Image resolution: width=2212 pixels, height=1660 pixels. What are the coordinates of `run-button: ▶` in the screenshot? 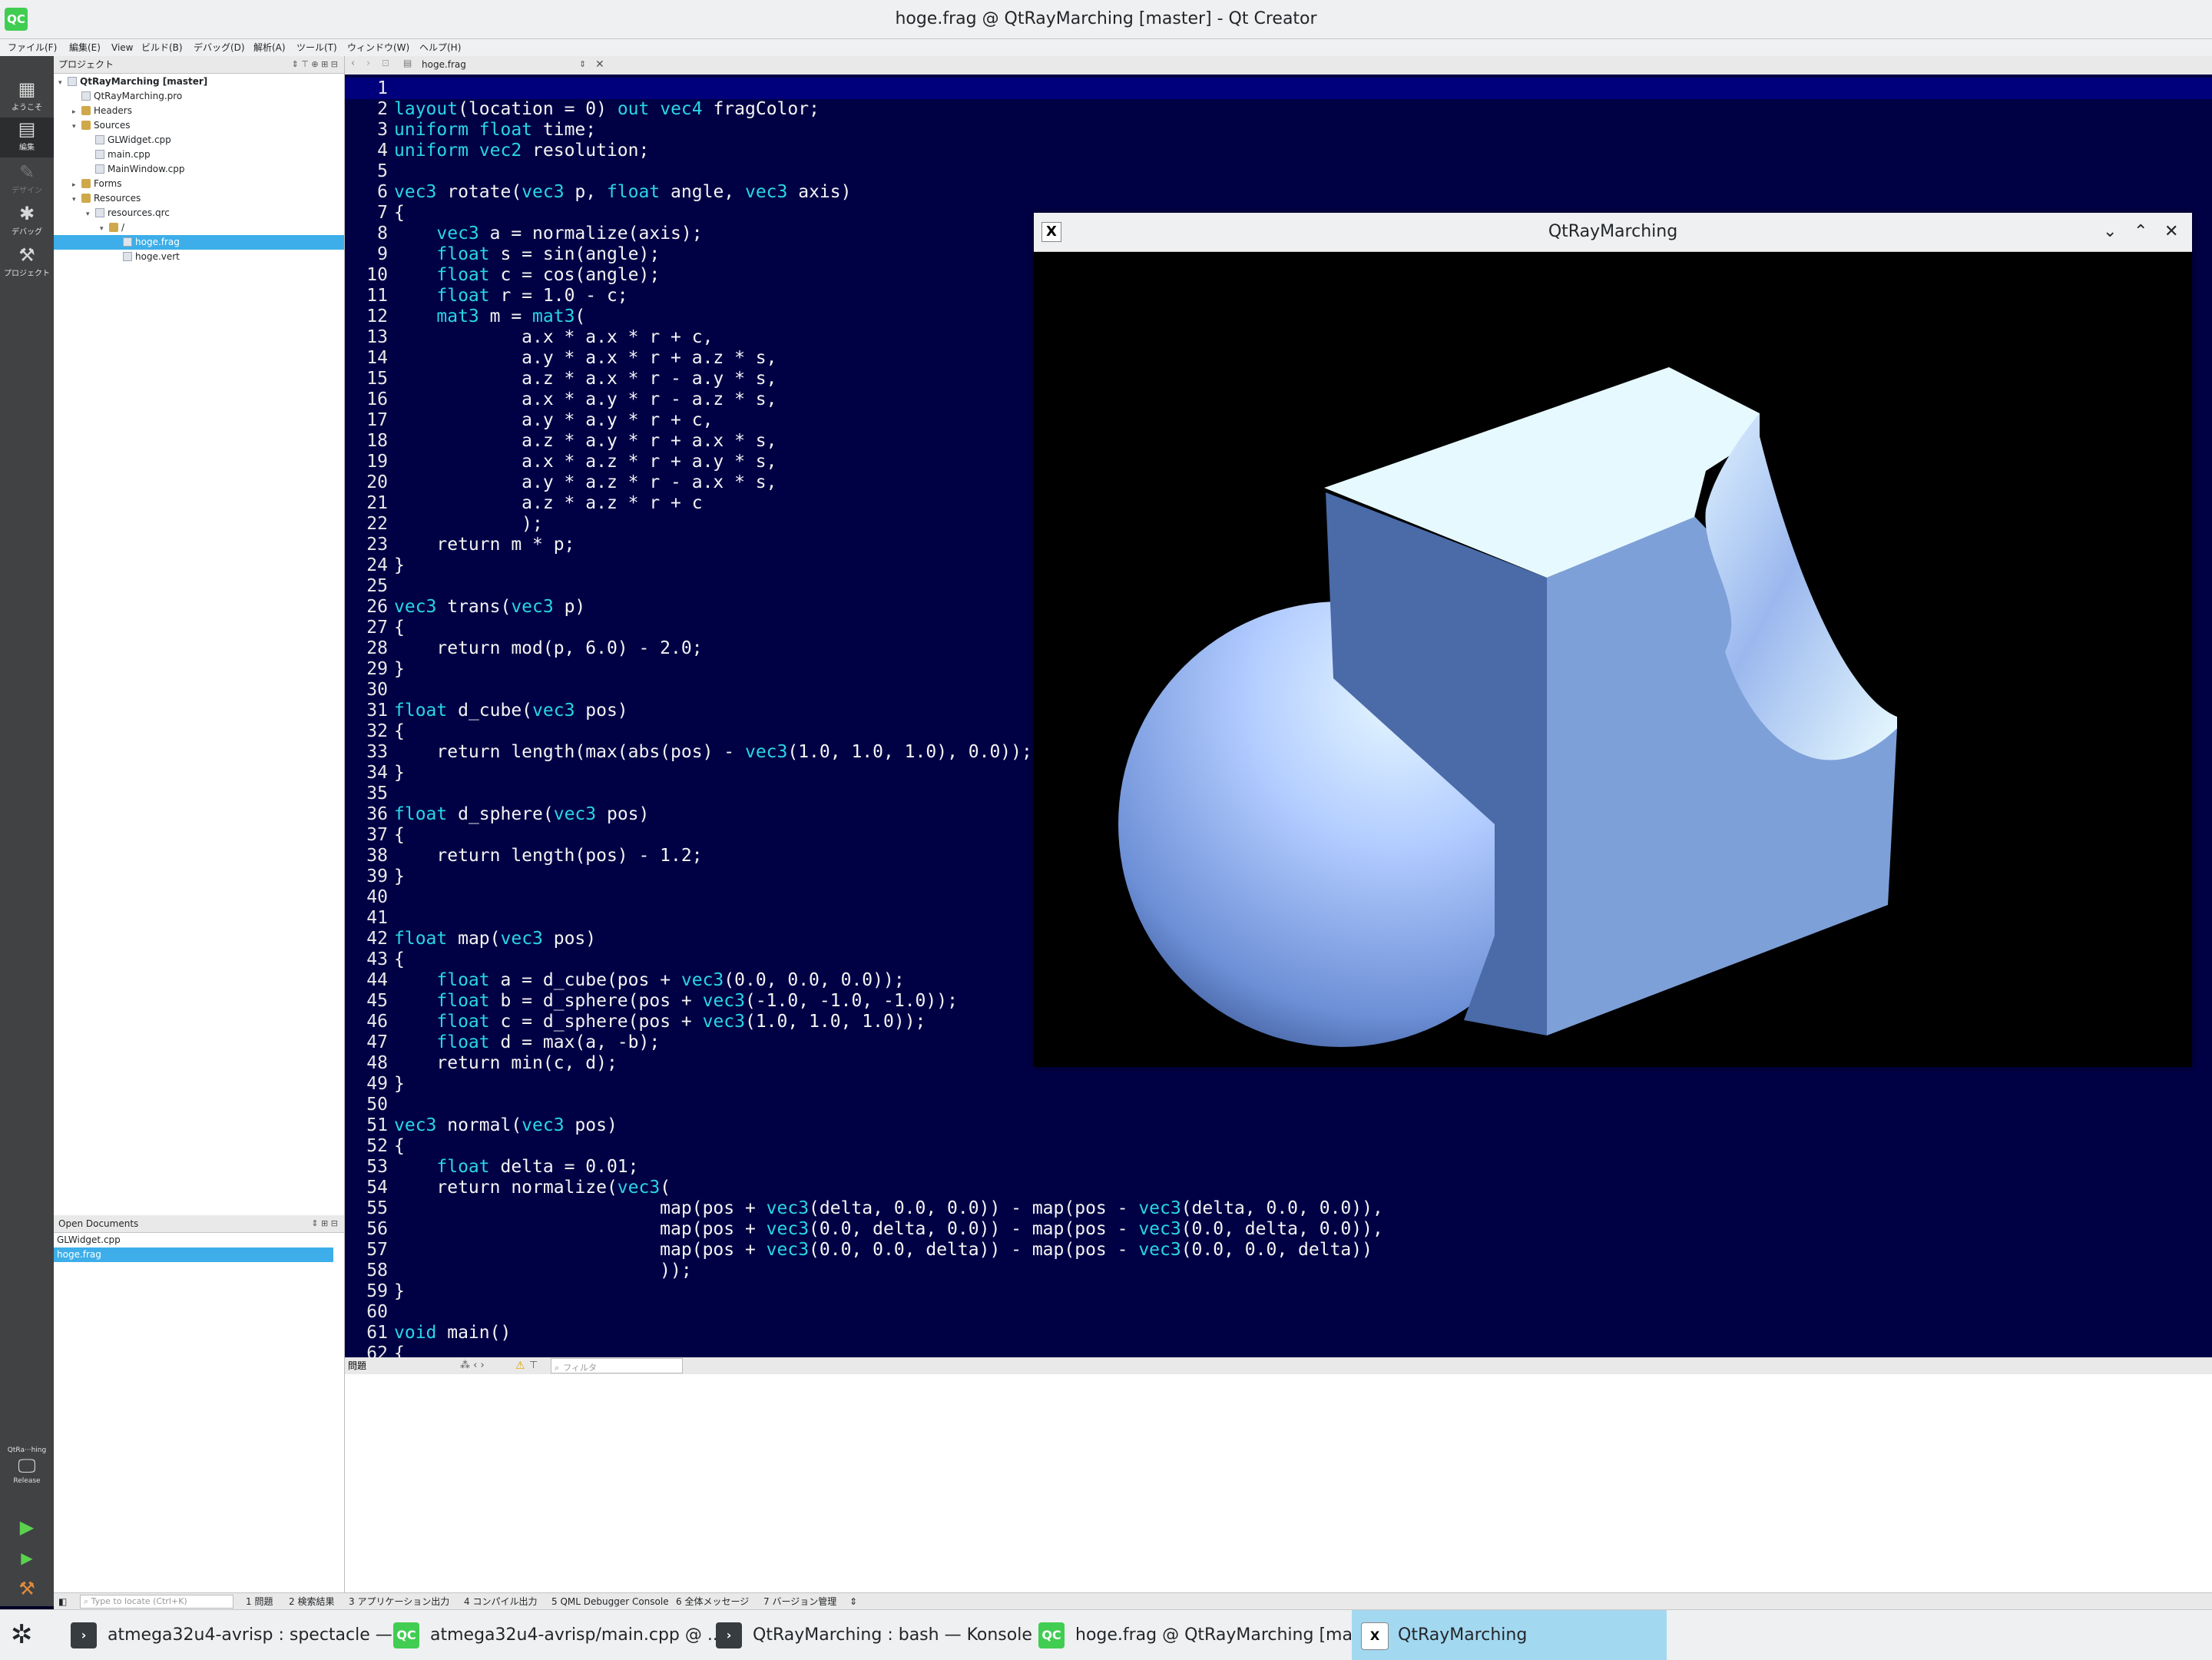 It's located at (27, 1529).